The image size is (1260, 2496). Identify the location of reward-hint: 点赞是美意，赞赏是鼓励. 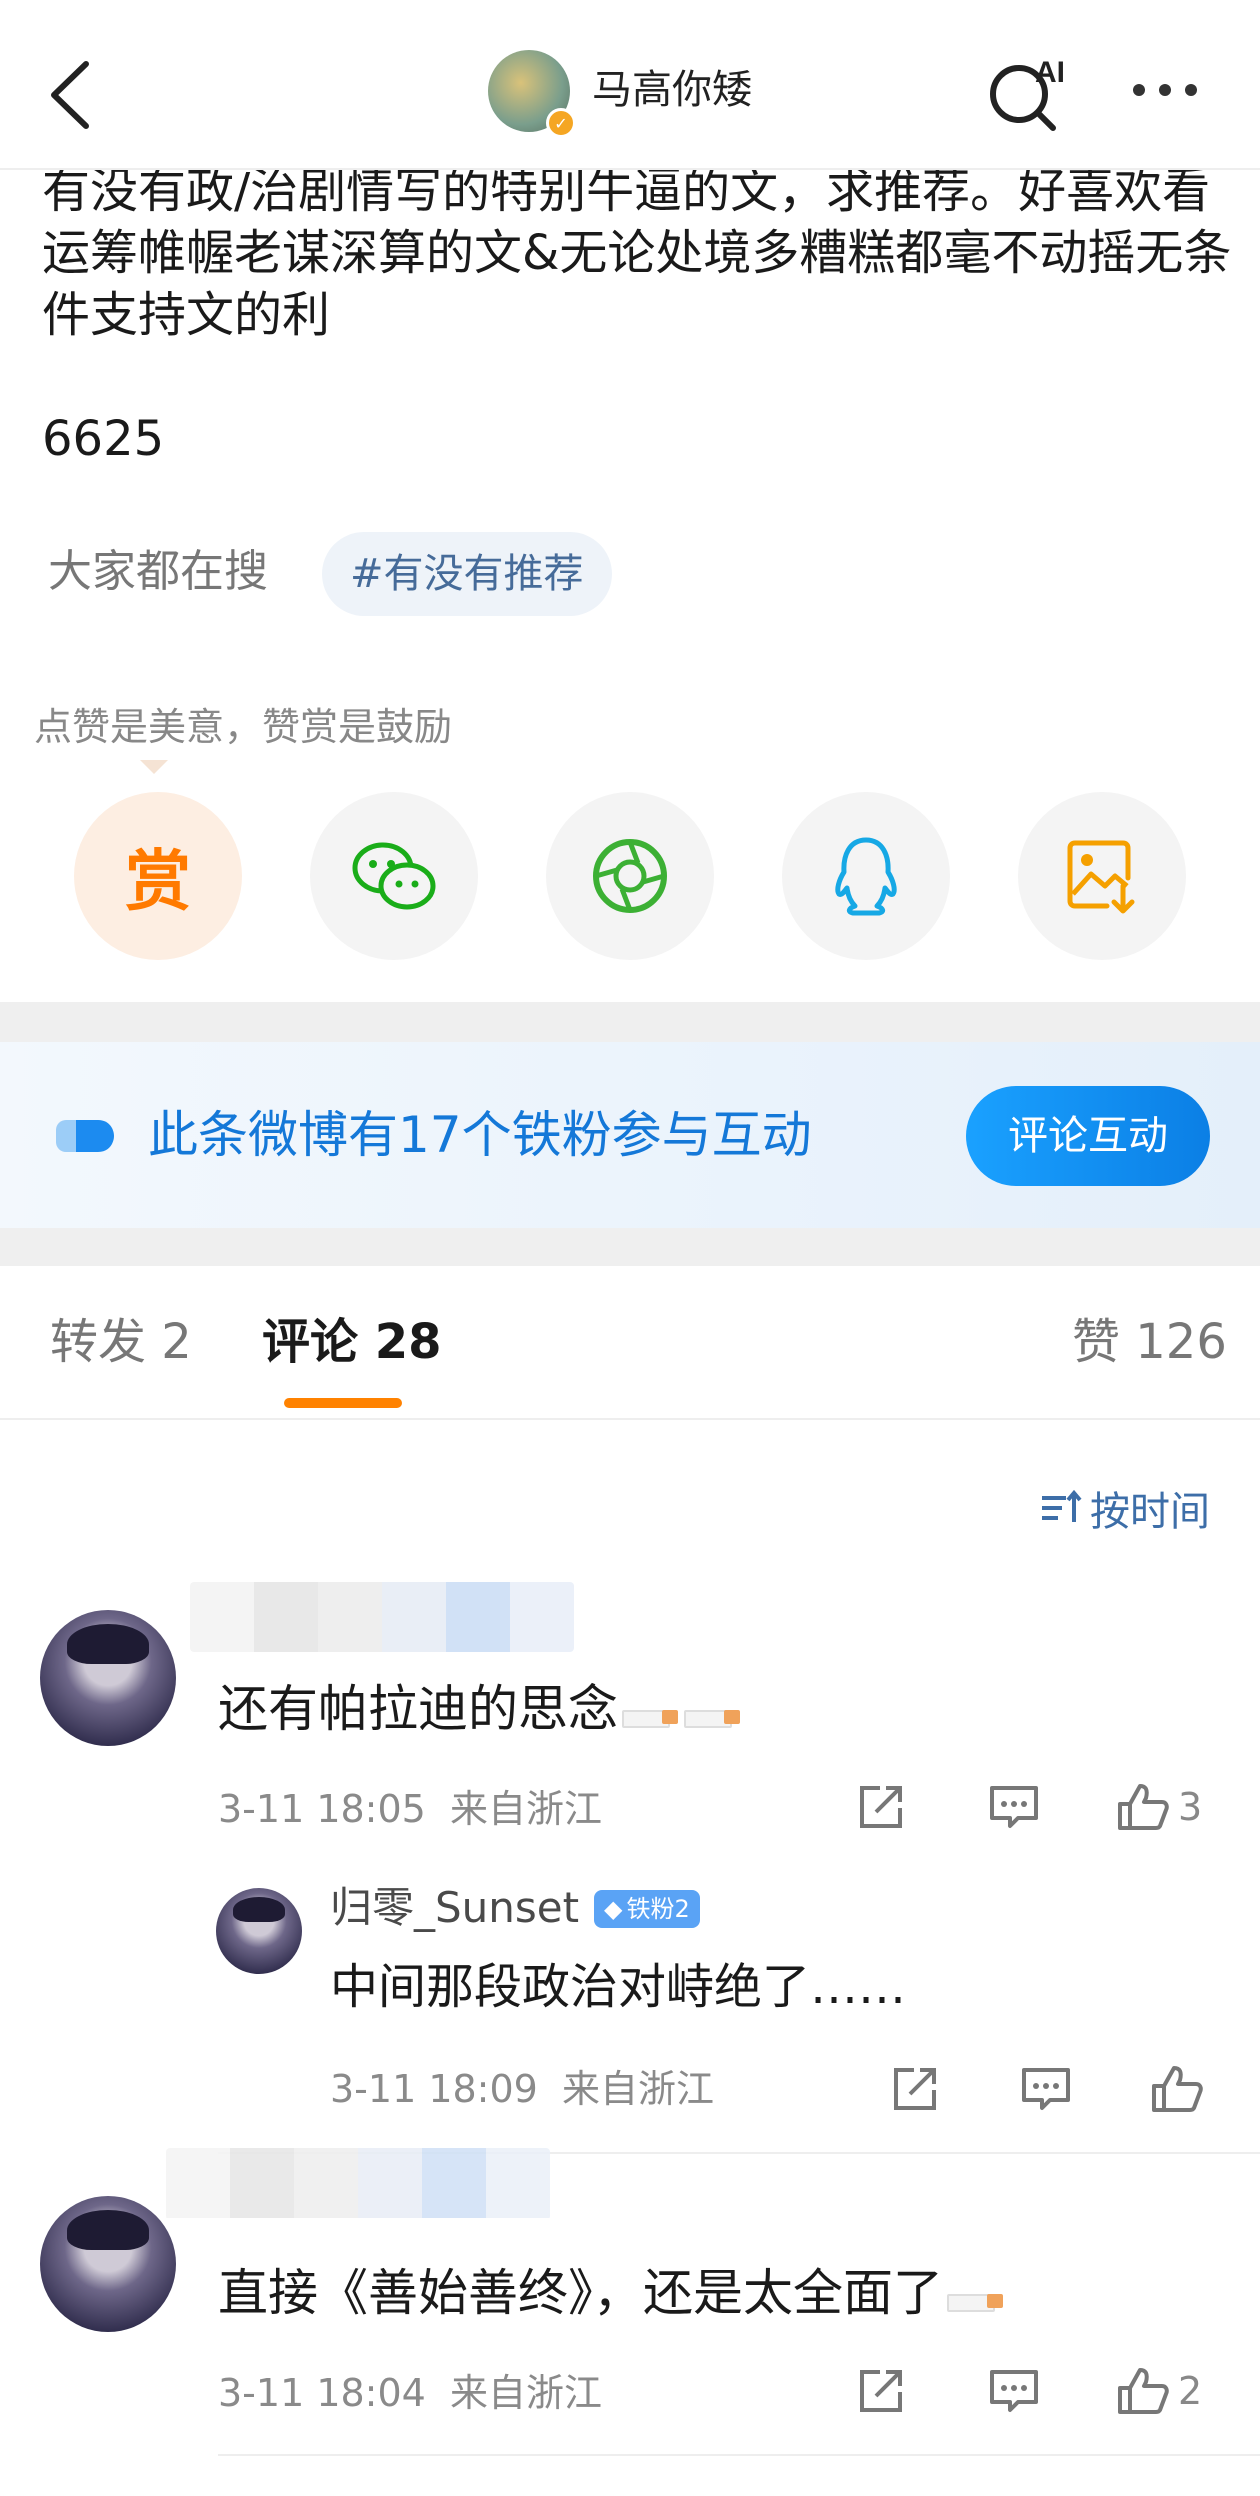
(243, 727).